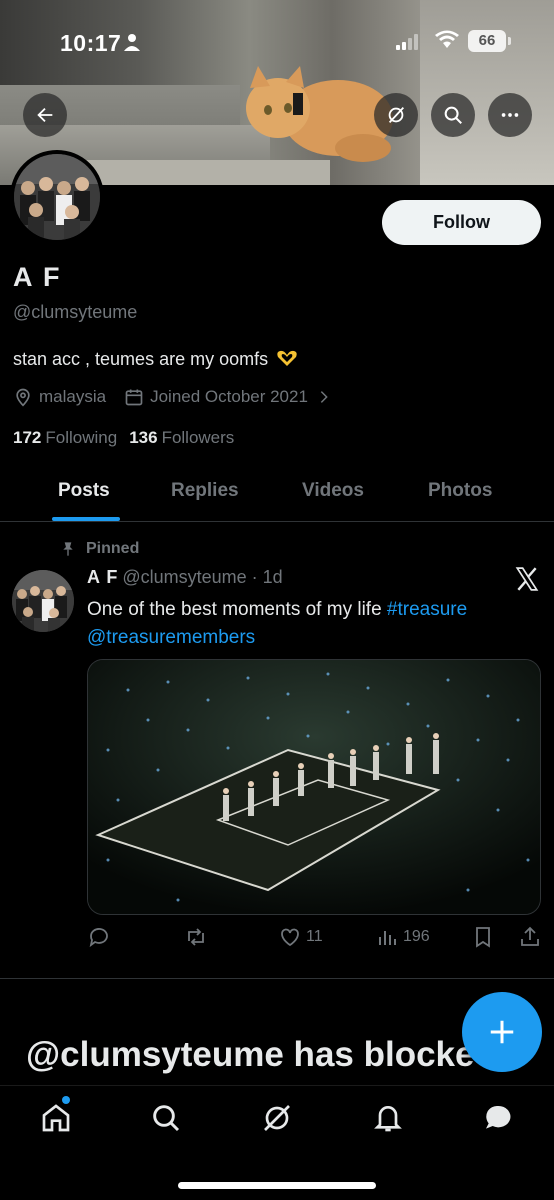  What do you see at coordinates (277, 35) in the screenshot?
I see `status-bar: 10:17 66` at bounding box center [277, 35].